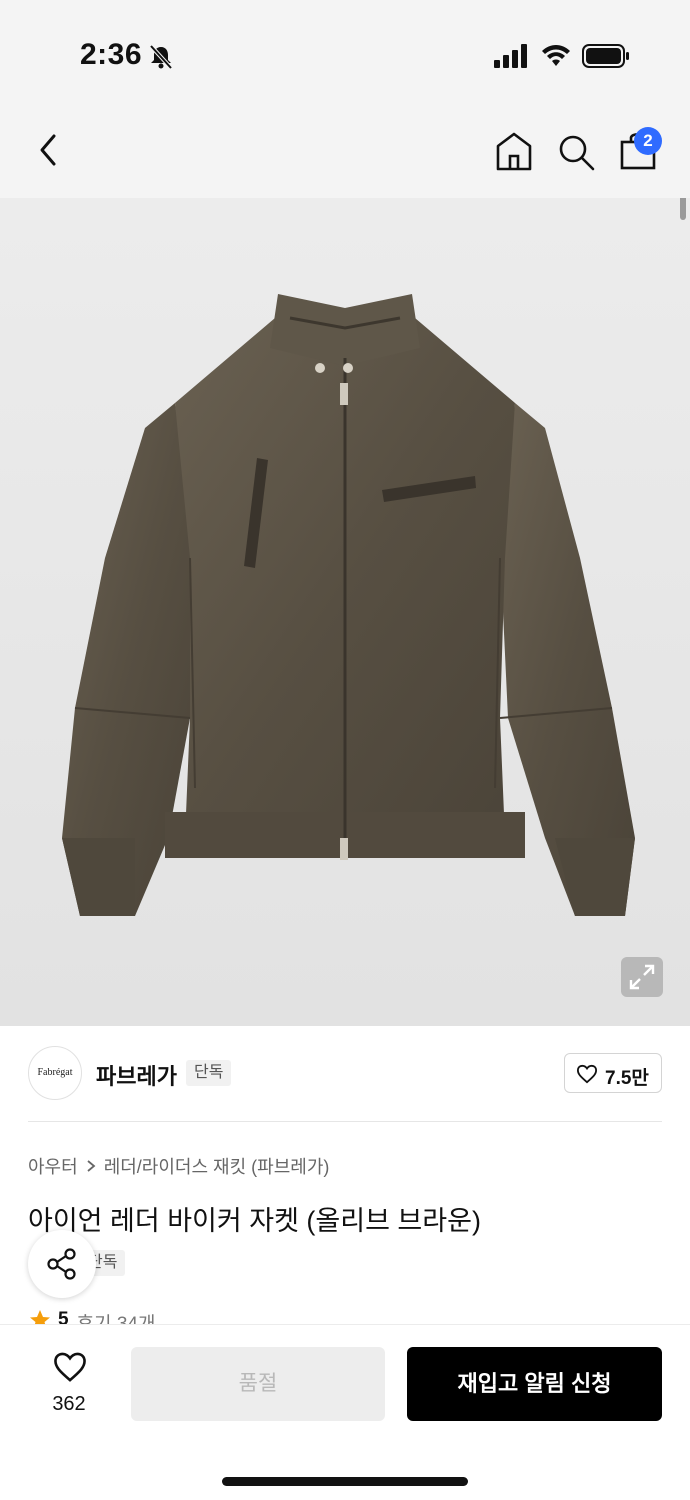  Describe the element at coordinates (91, 1316) in the screenshot. I see `rating-row: 5 후기 34개` at that location.